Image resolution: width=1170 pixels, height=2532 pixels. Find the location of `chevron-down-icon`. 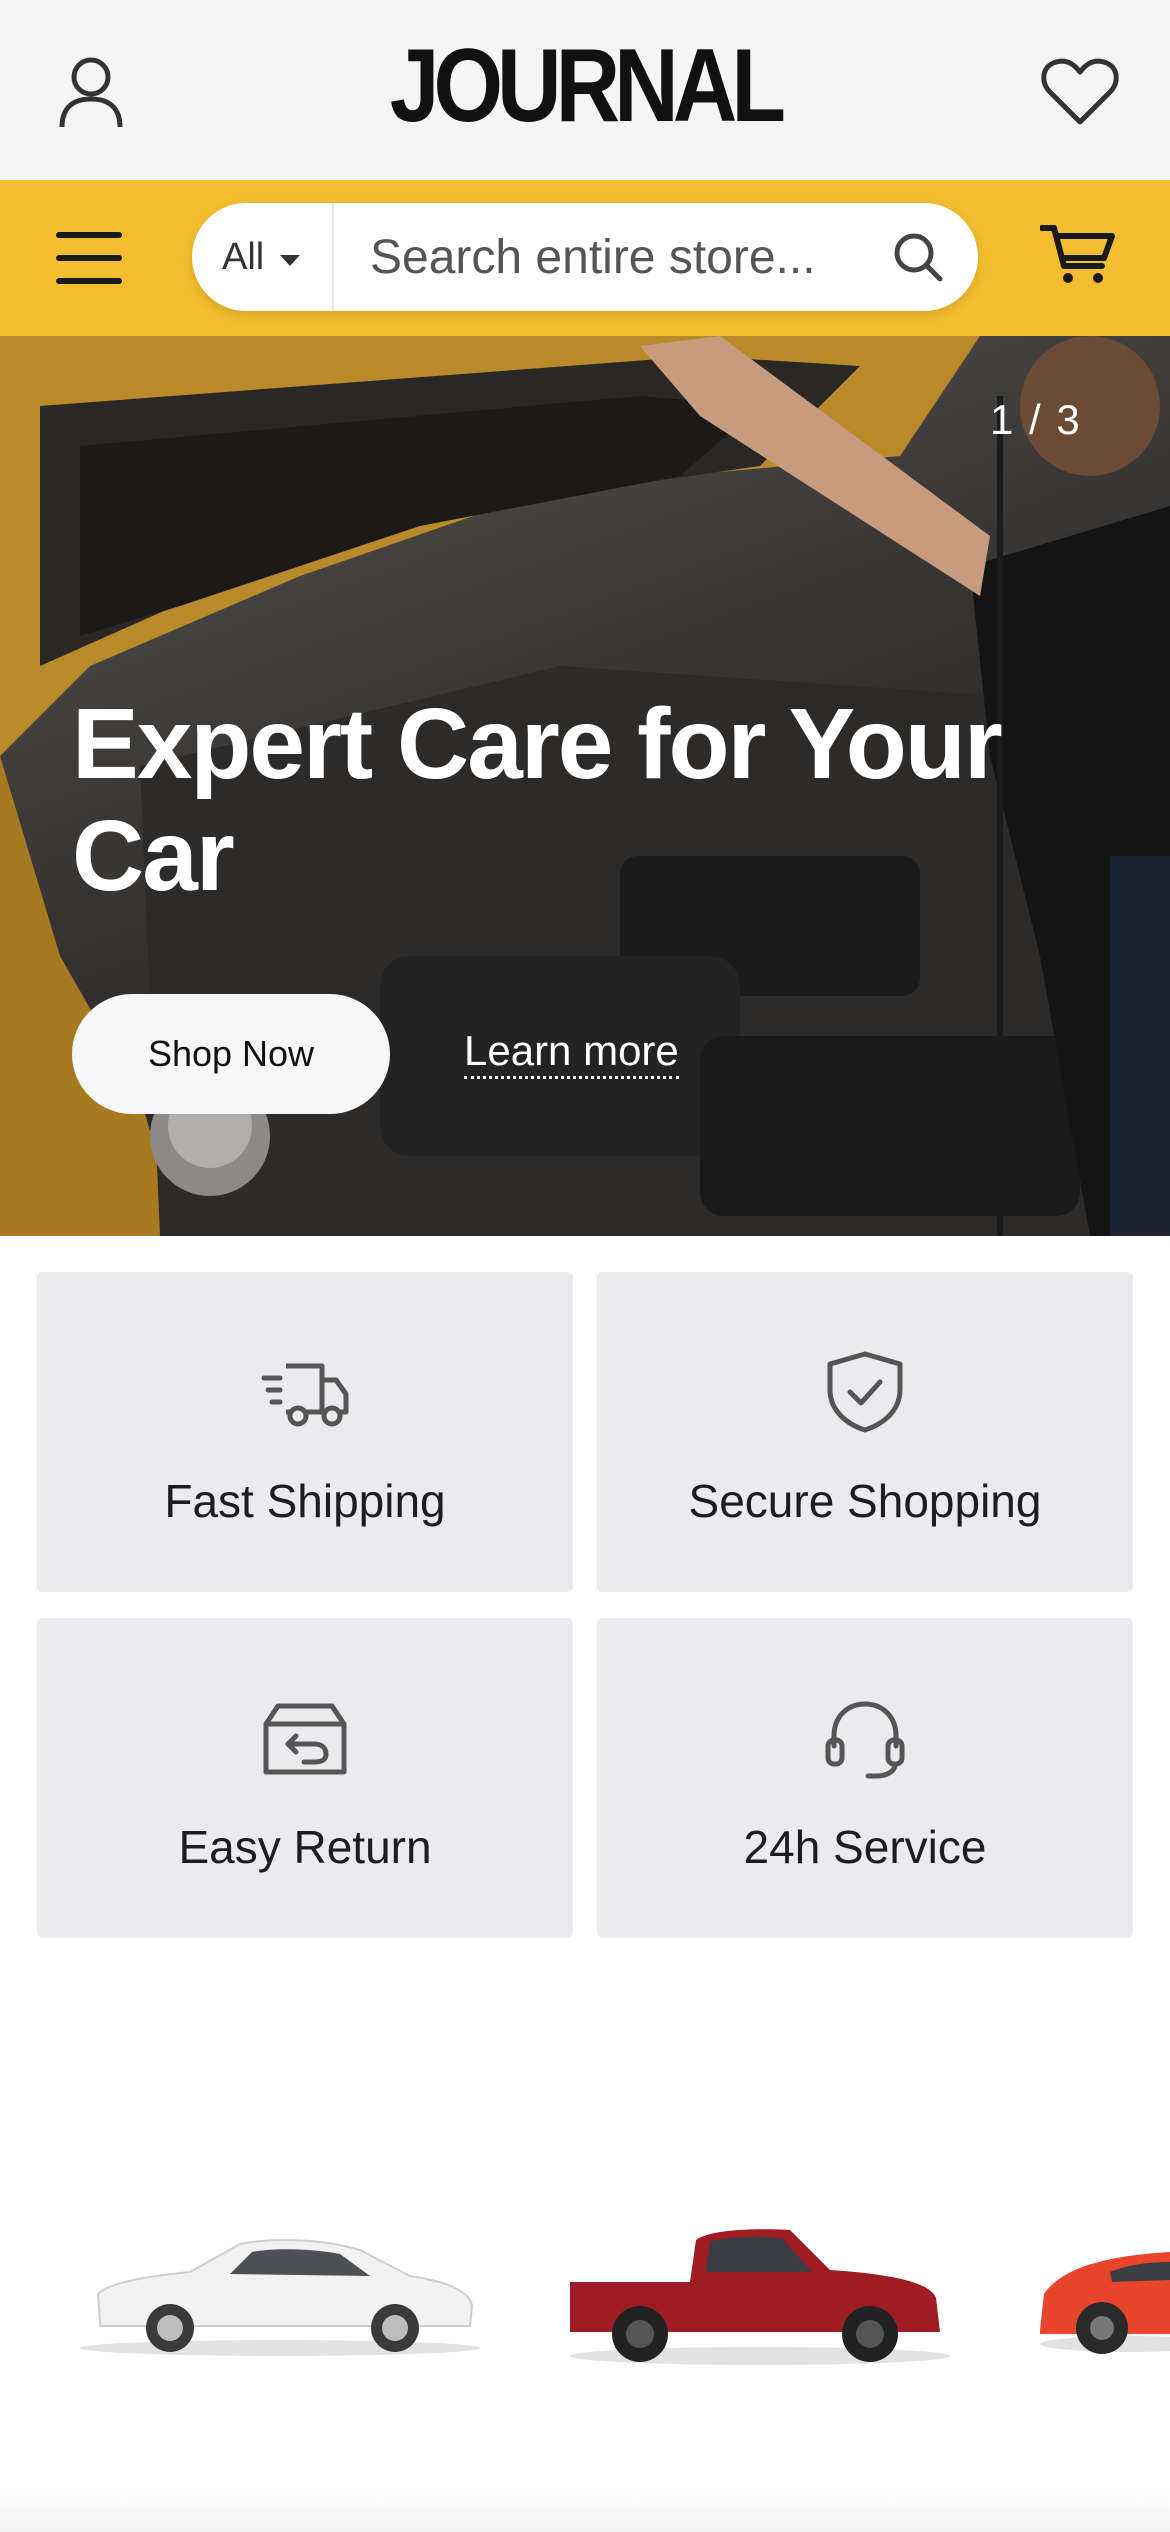

chevron-down-icon is located at coordinates (290, 260).